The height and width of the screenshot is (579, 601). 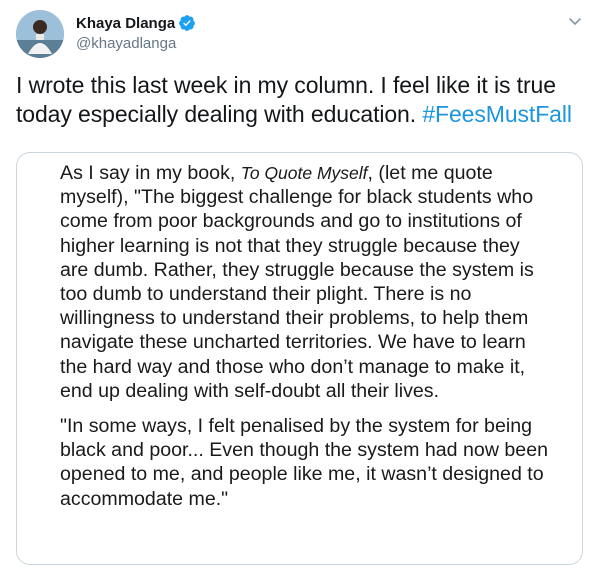 What do you see at coordinates (125, 23) in the screenshot?
I see `author-display-name: Khaya Dlanga` at bounding box center [125, 23].